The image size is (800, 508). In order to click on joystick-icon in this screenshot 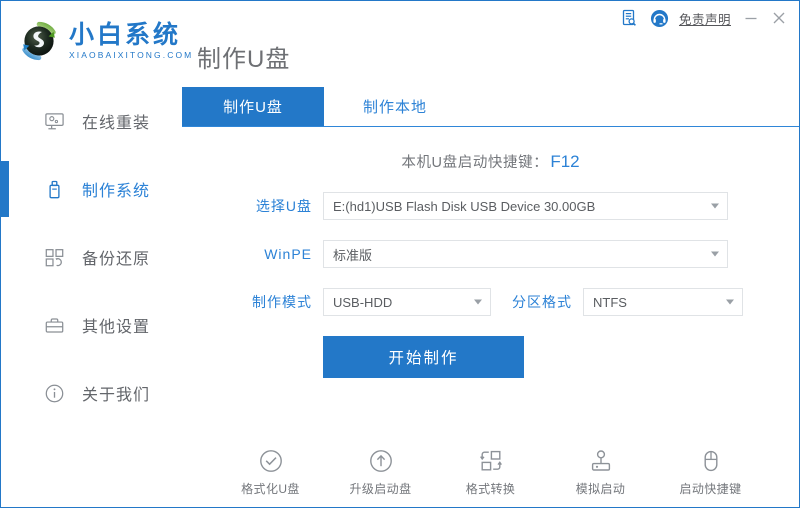, I will do `click(601, 461)`.